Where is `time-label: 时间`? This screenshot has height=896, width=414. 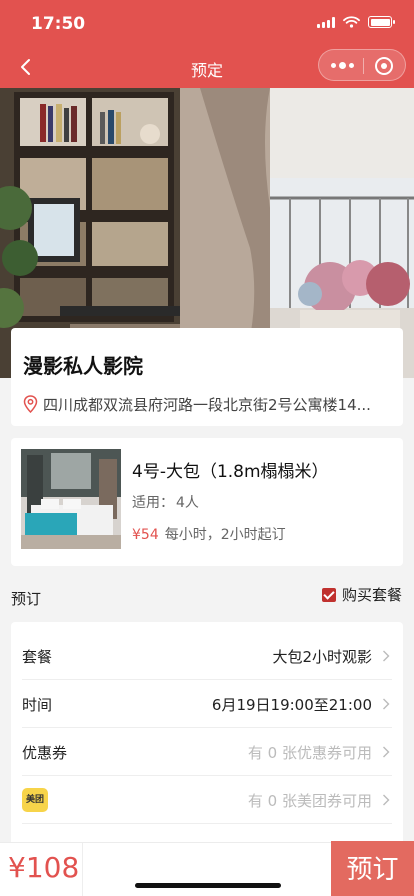
time-label: 时间 is located at coordinates (37, 705).